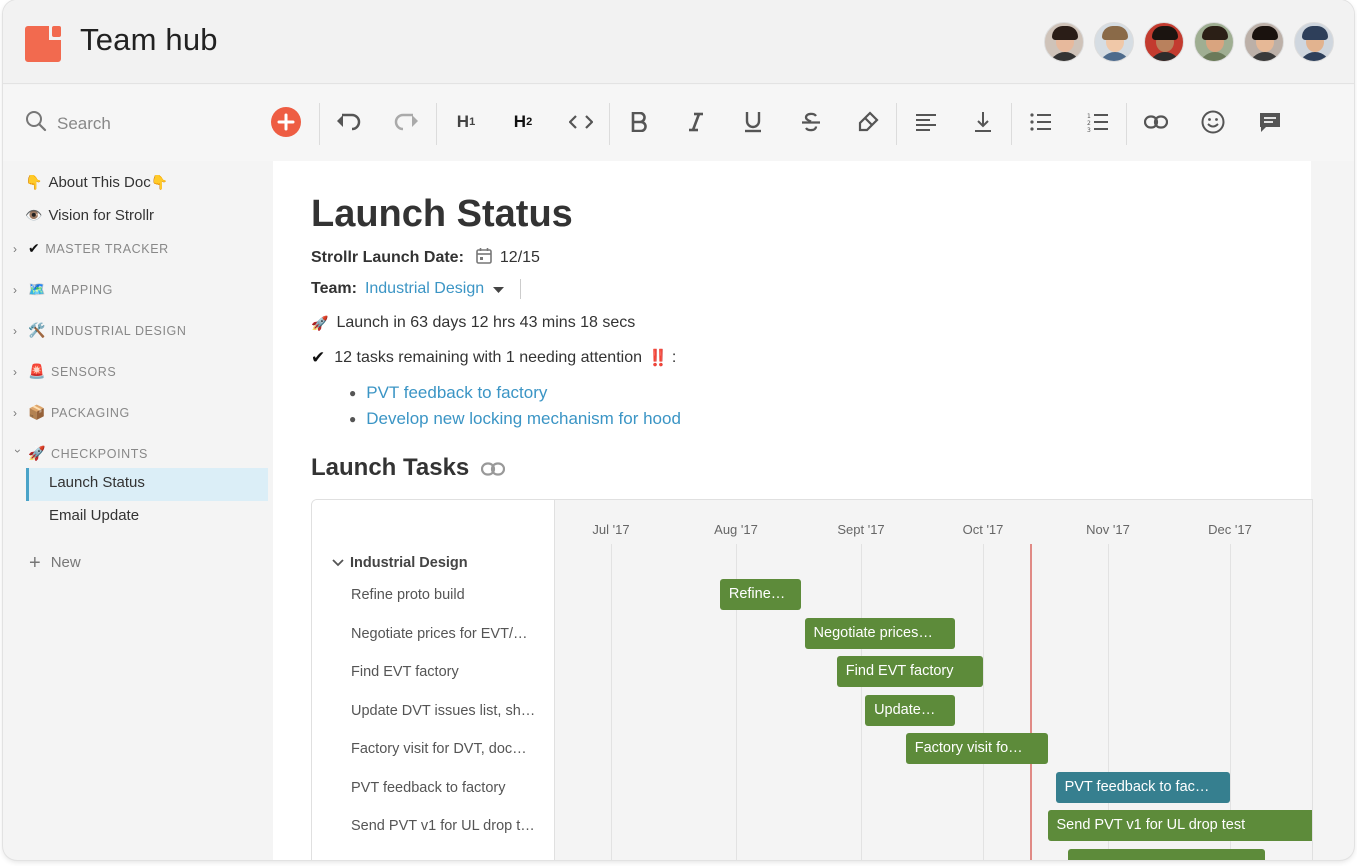 The height and width of the screenshot is (866, 1357). Describe the element at coordinates (63, 289) in the screenshot. I see `sidebar-section-mapping: › 🗺️ MAPPING` at that location.